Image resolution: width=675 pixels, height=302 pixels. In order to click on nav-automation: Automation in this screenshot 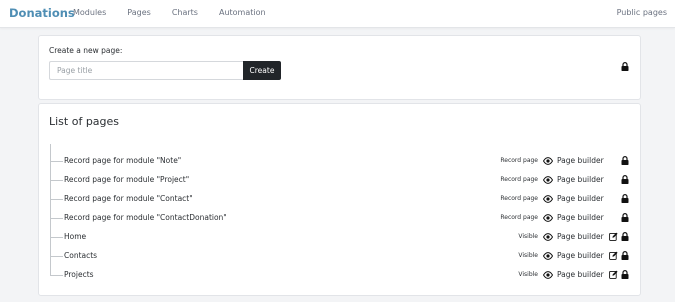, I will do `click(242, 12)`.